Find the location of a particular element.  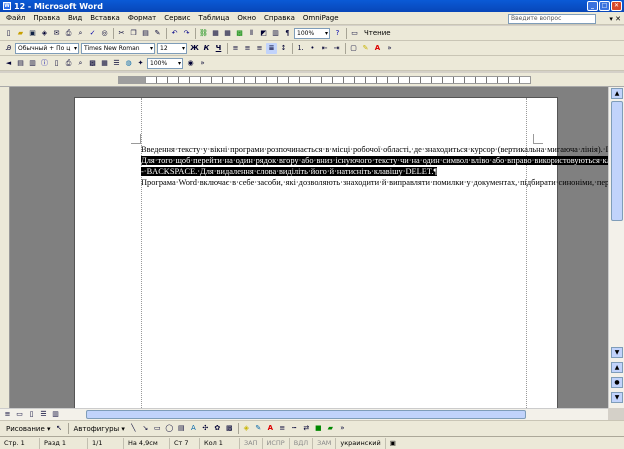

font-select: Times New Roman is located at coordinates (118, 48).